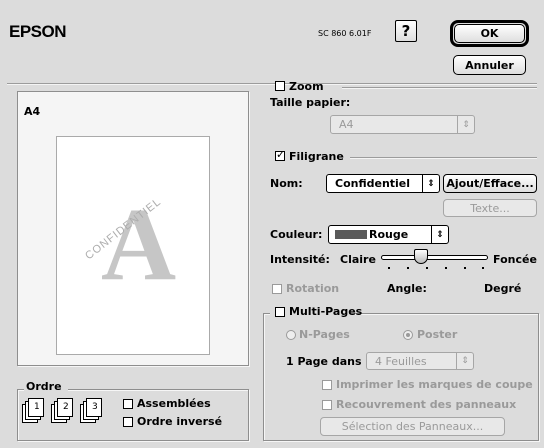  I want to click on page-number: 1, so click(37, 407).